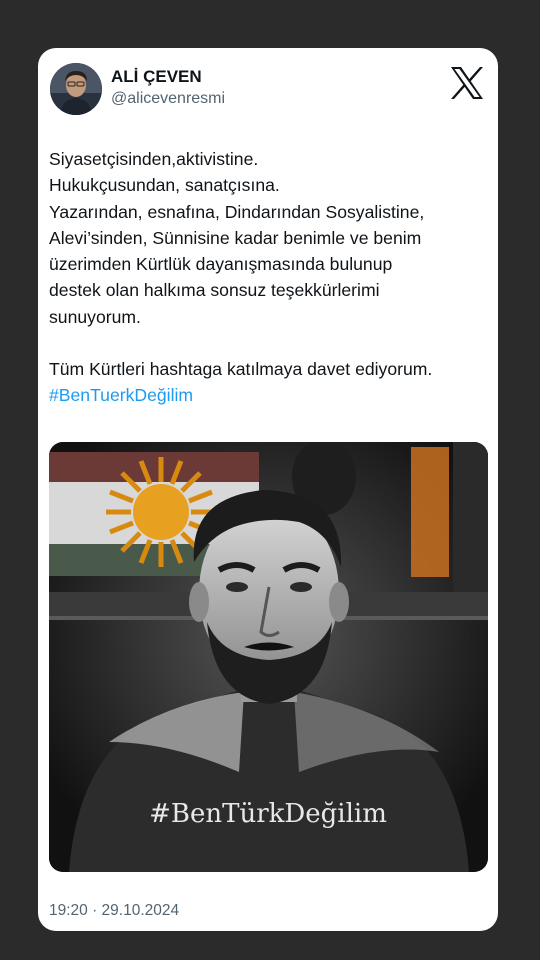 The height and width of the screenshot is (960, 540). What do you see at coordinates (121, 395) in the screenshot?
I see `hashtag-link: #BenTuerkDeğilim` at bounding box center [121, 395].